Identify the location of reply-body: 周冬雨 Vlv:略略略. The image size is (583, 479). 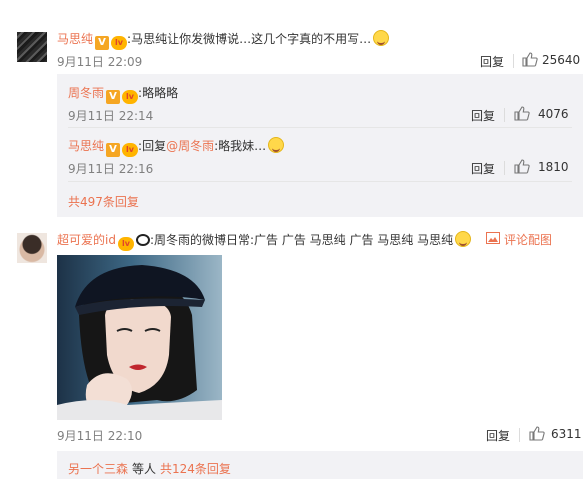
(123, 94).